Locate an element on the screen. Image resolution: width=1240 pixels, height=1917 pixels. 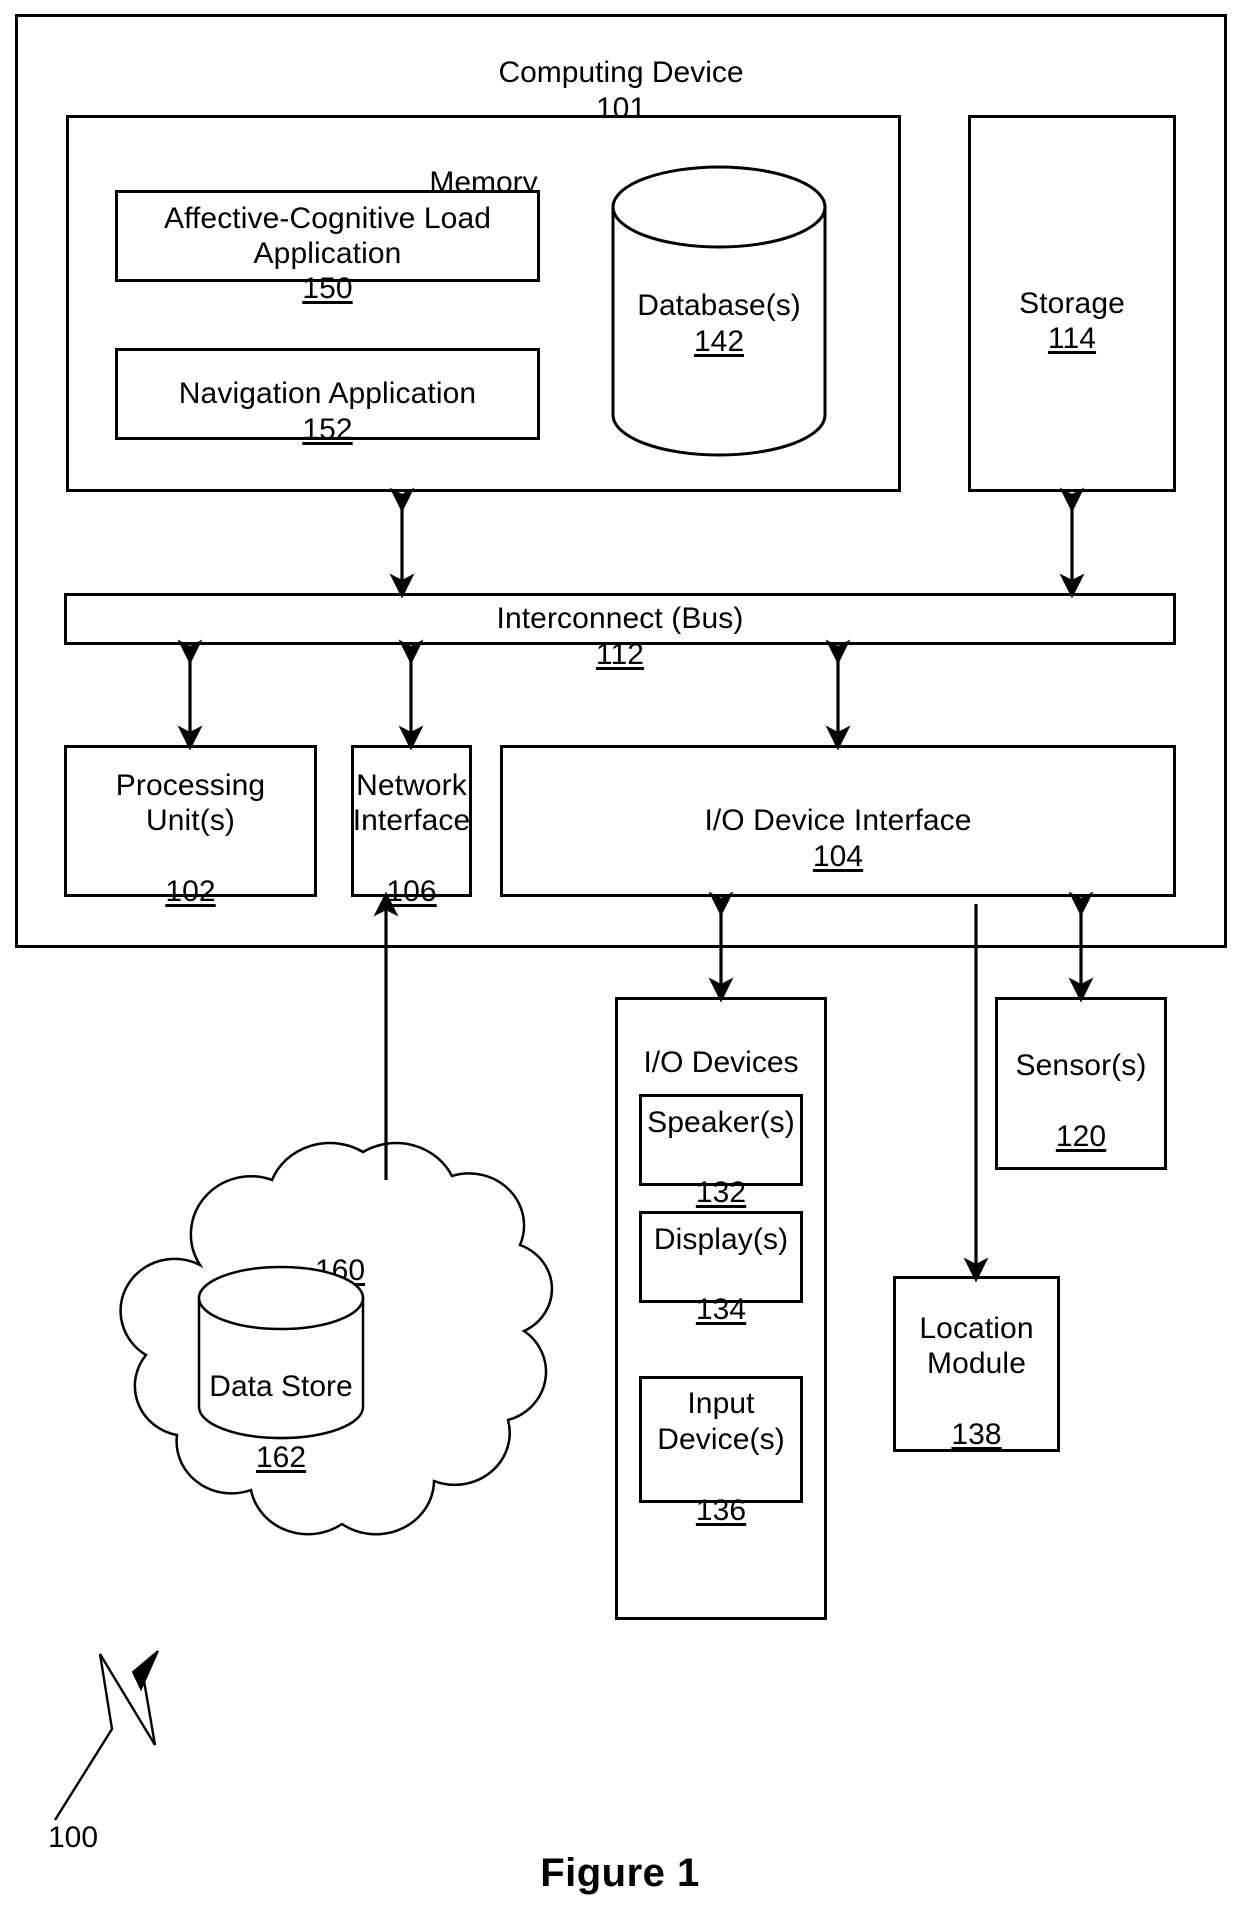
processing-unit-label: Processing Unit(s) 102 is located at coordinates (190, 821).